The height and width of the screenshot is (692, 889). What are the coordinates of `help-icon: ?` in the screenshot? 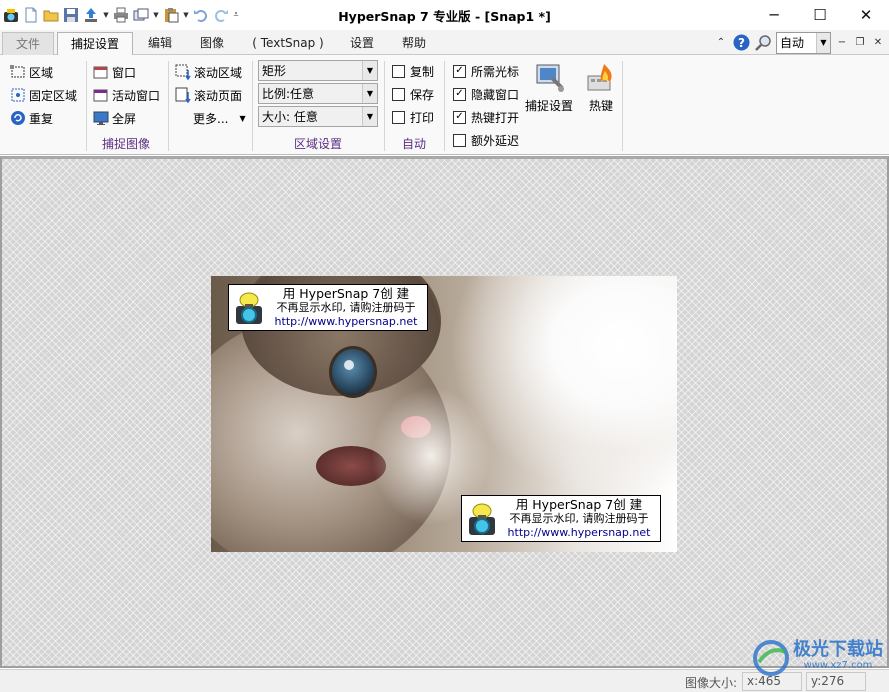 It's located at (741, 43).